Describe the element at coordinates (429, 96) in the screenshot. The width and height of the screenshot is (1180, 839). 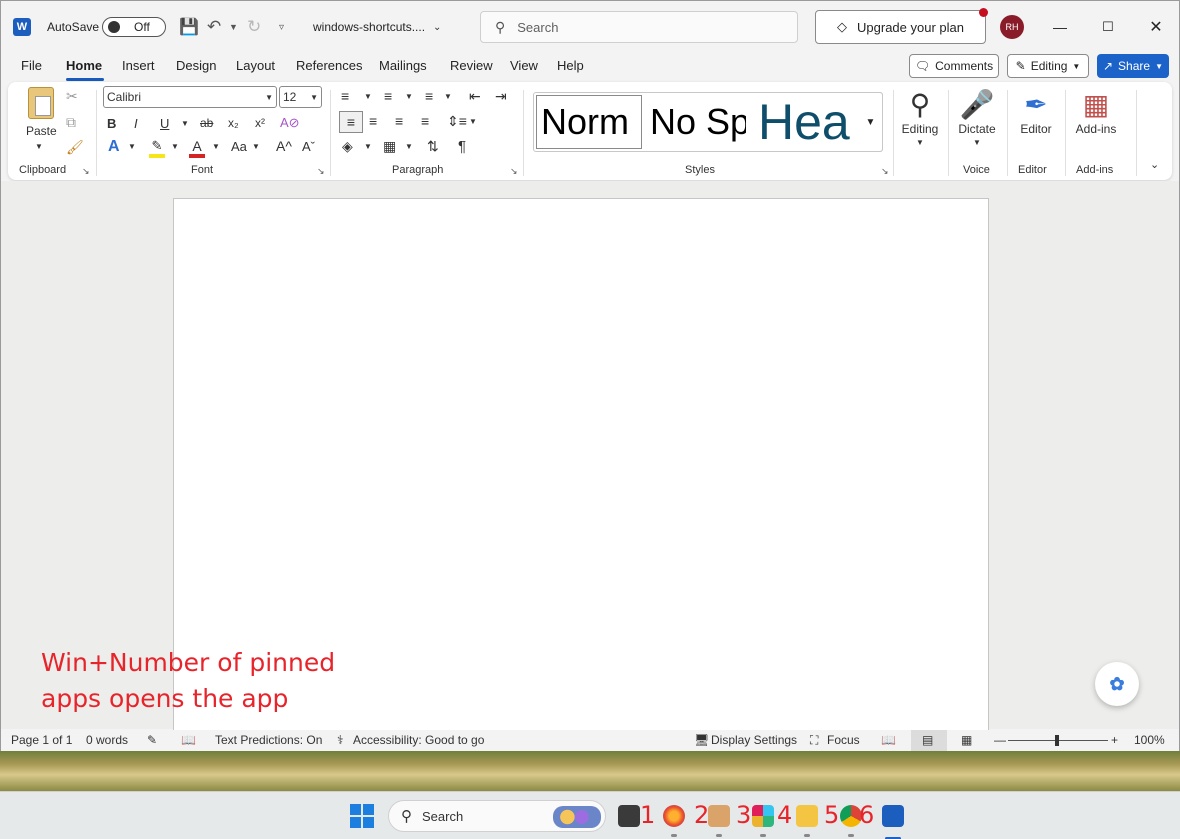
I see `multilevel-list-icon: ≡` at that location.